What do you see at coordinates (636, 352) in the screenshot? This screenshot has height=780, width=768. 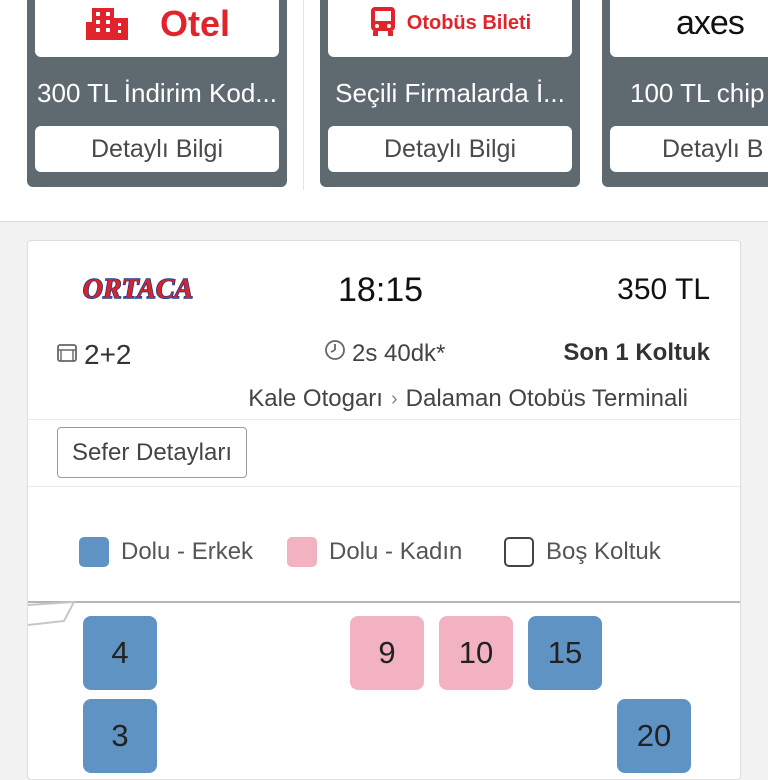 I see `seats-left-label: Son 1 Koltuk` at bounding box center [636, 352].